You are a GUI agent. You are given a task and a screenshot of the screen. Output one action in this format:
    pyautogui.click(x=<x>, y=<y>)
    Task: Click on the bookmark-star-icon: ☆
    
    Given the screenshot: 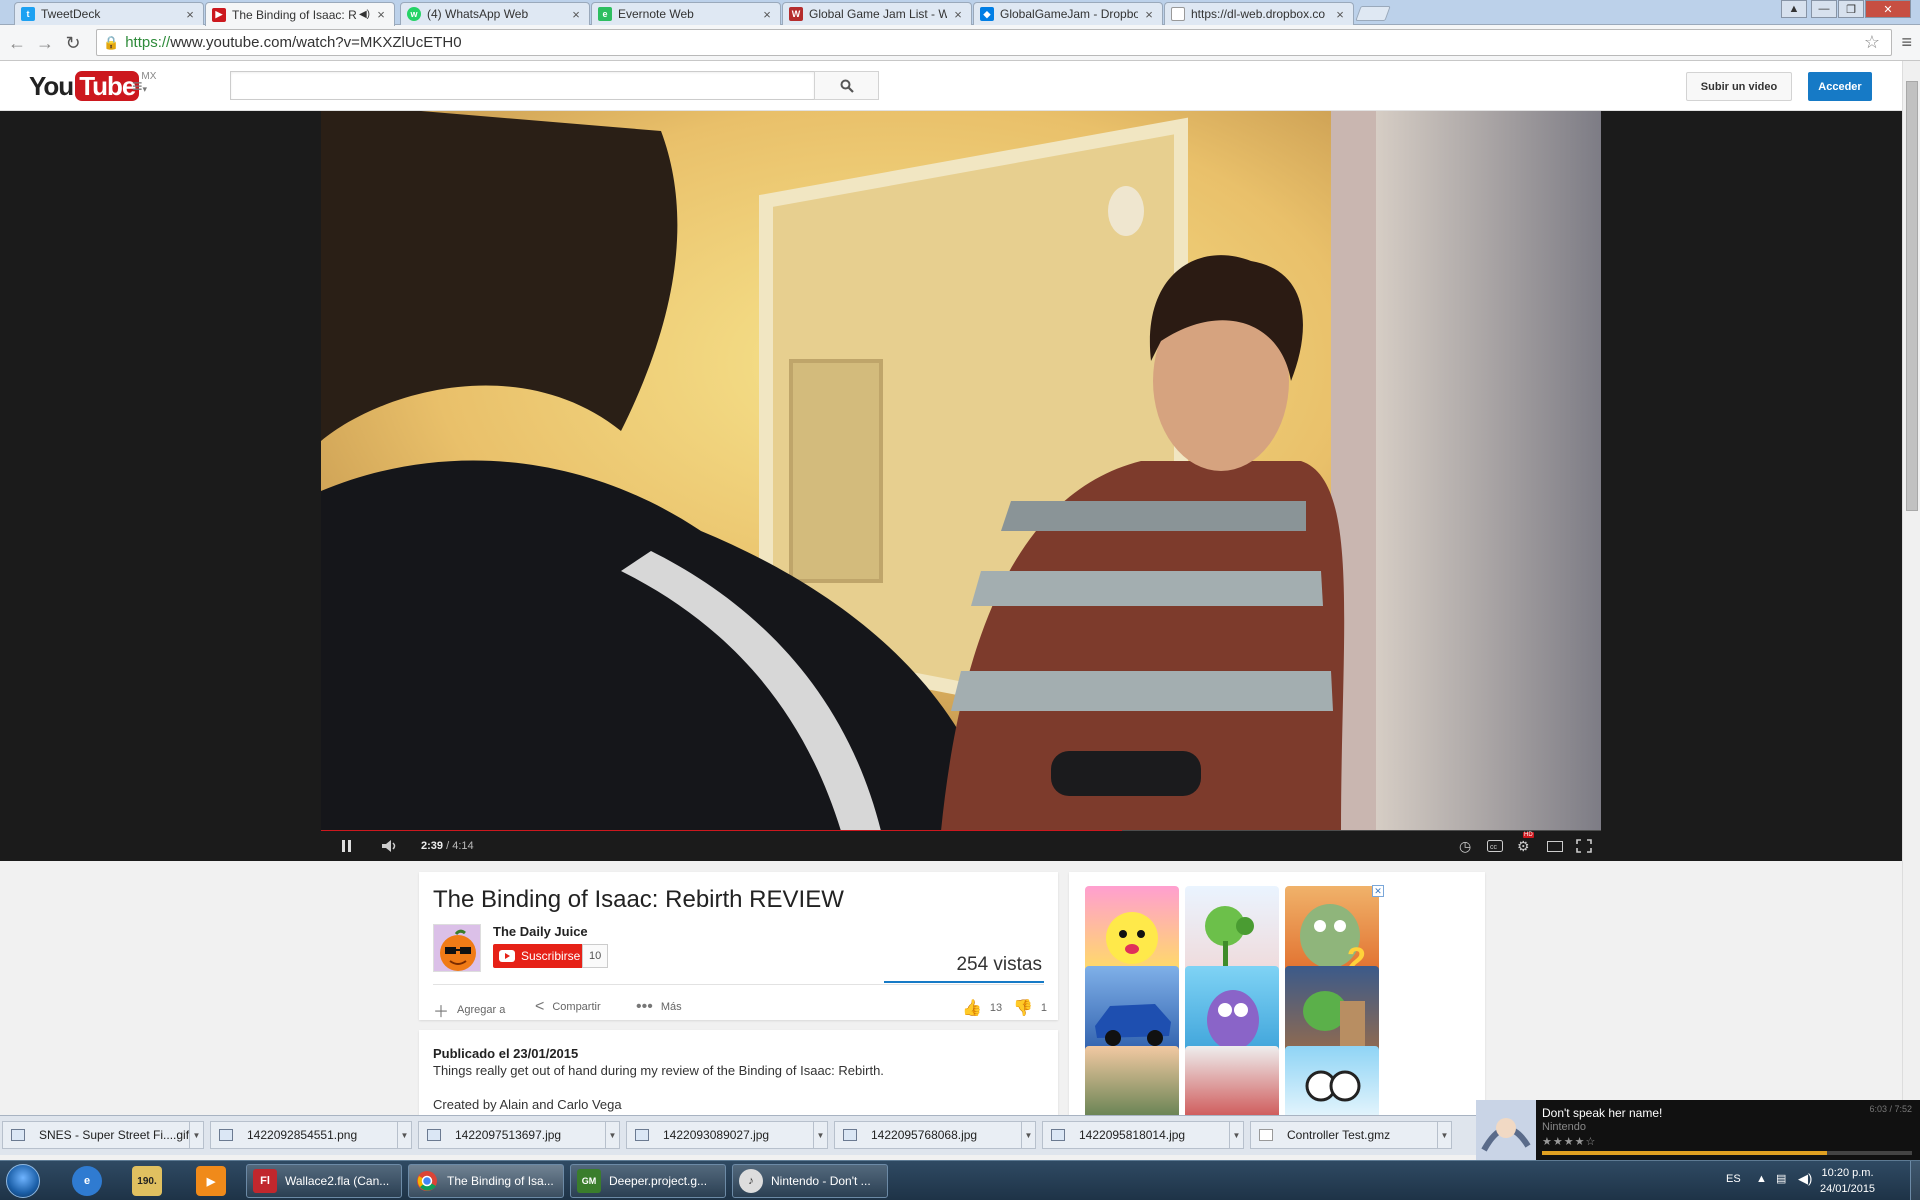 What is the action you would take?
    pyautogui.click(x=1872, y=42)
    